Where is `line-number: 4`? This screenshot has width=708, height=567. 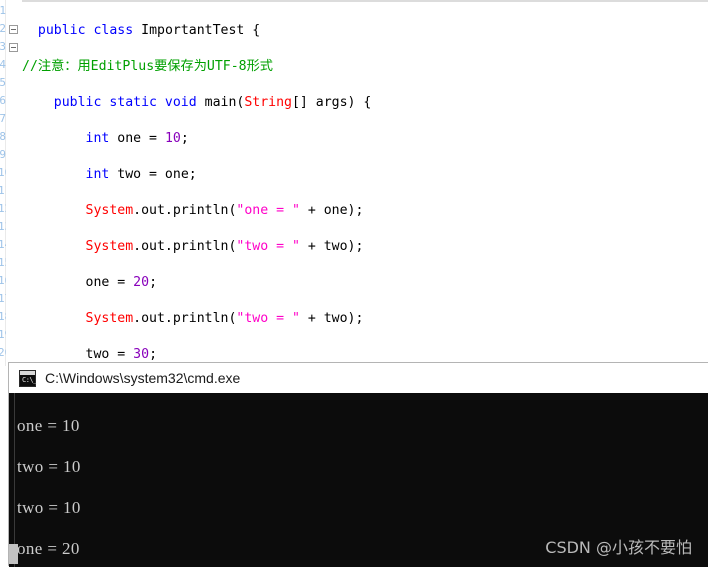
line-number: 4 is located at coordinates (3, 64).